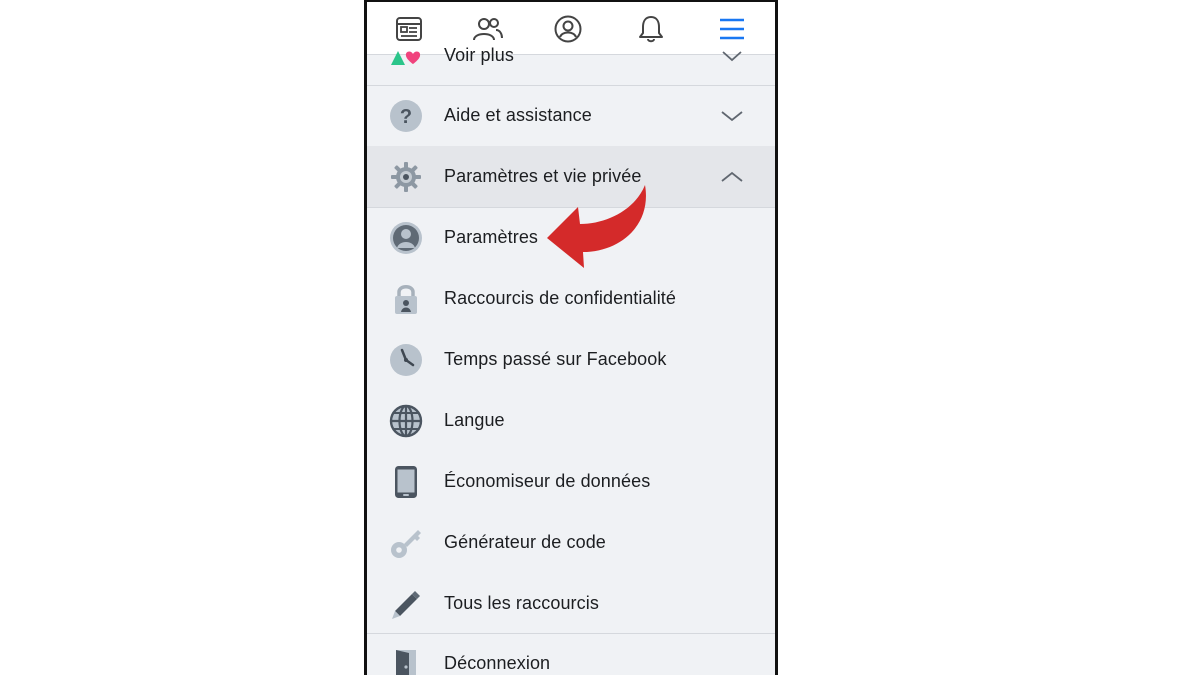  Describe the element at coordinates (406, 421) in the screenshot. I see `globe-icon` at that location.